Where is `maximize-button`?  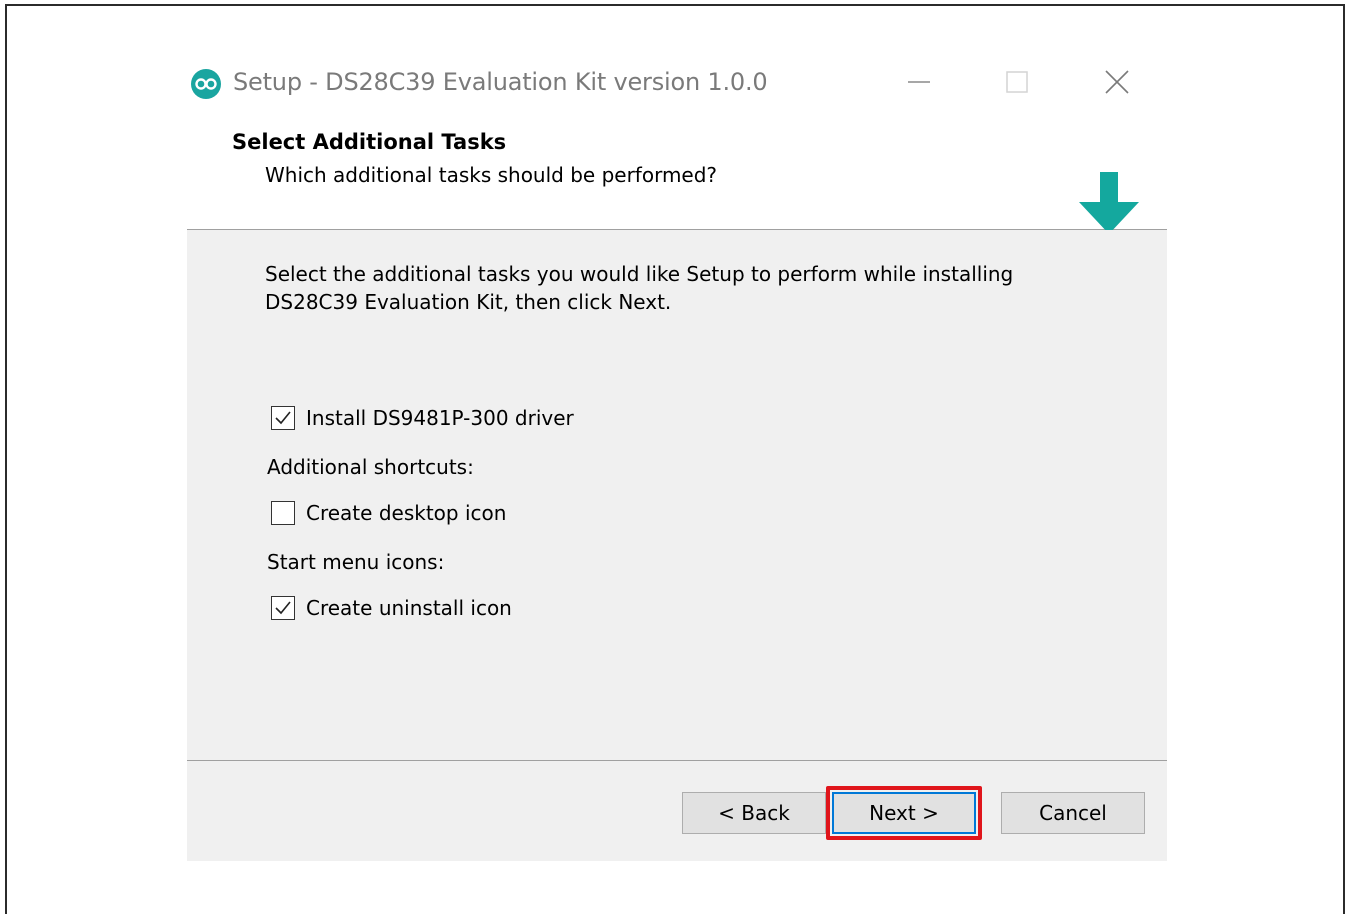 maximize-button is located at coordinates (1017, 82).